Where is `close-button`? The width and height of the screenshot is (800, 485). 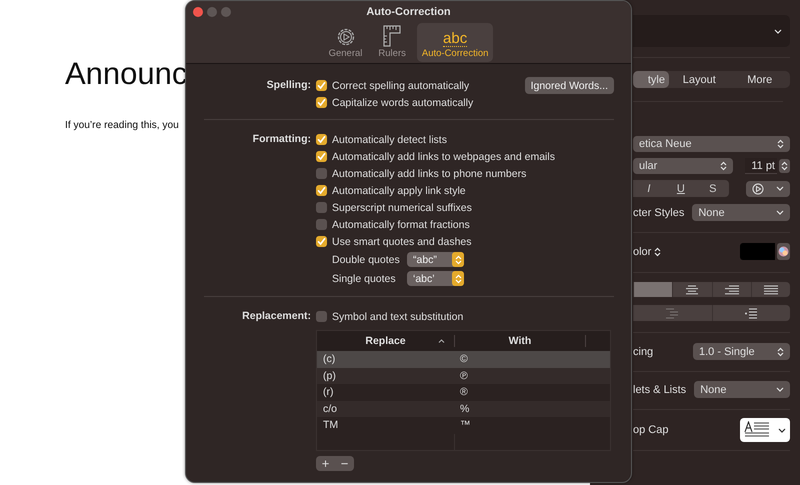 close-button is located at coordinates (198, 12).